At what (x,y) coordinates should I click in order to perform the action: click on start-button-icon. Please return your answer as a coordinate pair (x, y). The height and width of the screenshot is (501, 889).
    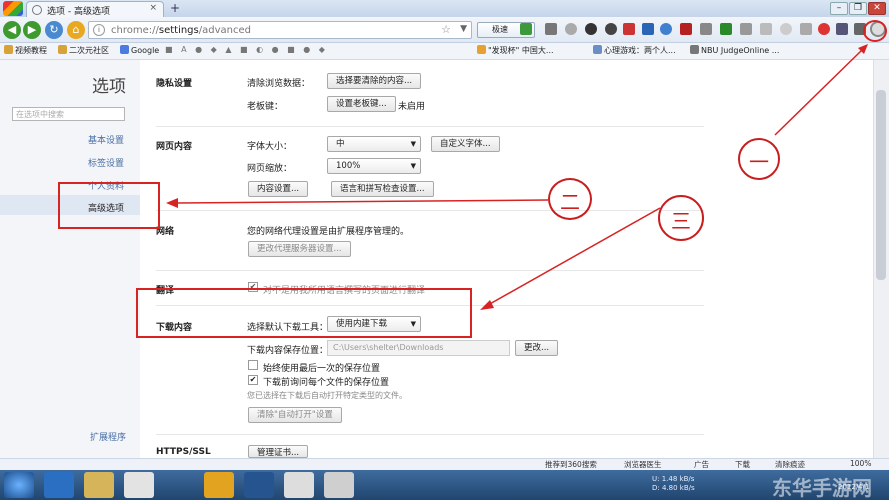
    Looking at the image, I should click on (19, 485).